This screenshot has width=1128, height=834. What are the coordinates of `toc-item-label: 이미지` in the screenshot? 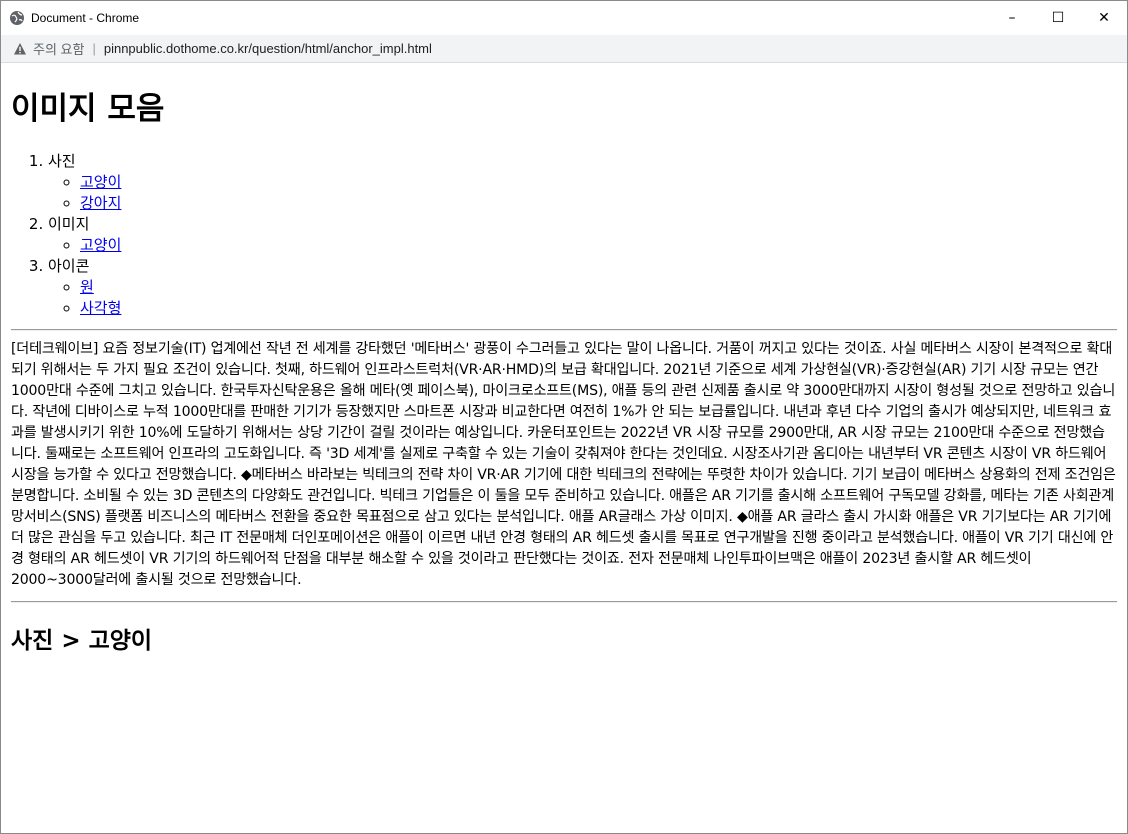 It's located at (69, 224).